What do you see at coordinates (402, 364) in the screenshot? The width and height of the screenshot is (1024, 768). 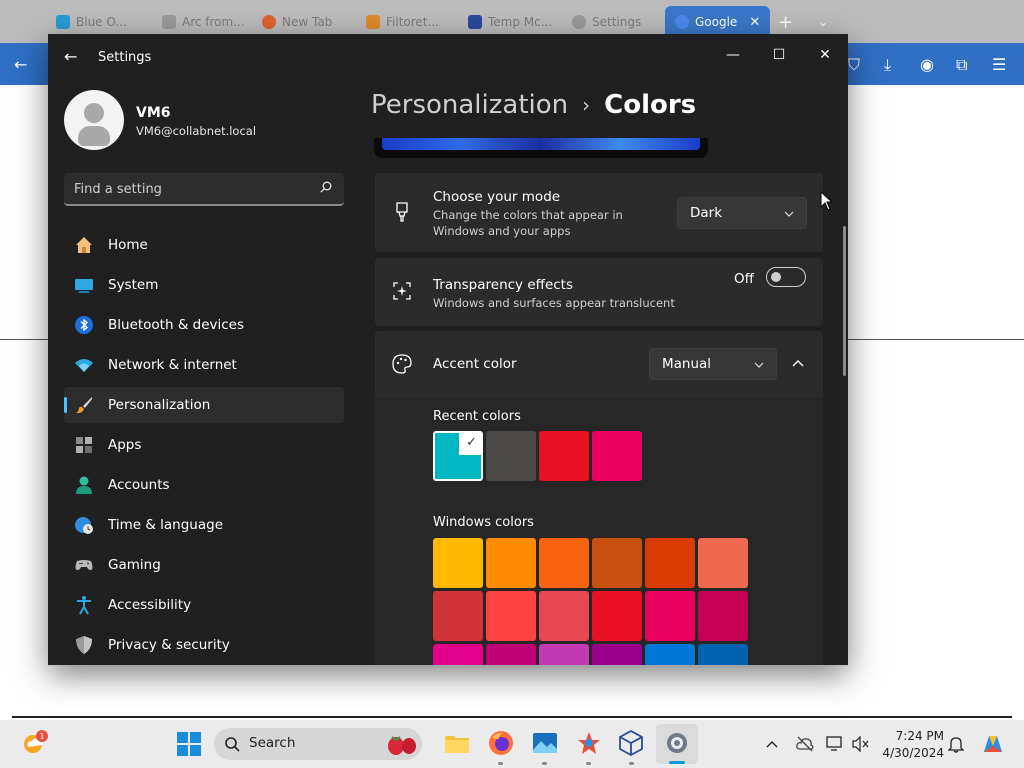 I see `palette-icon` at bounding box center [402, 364].